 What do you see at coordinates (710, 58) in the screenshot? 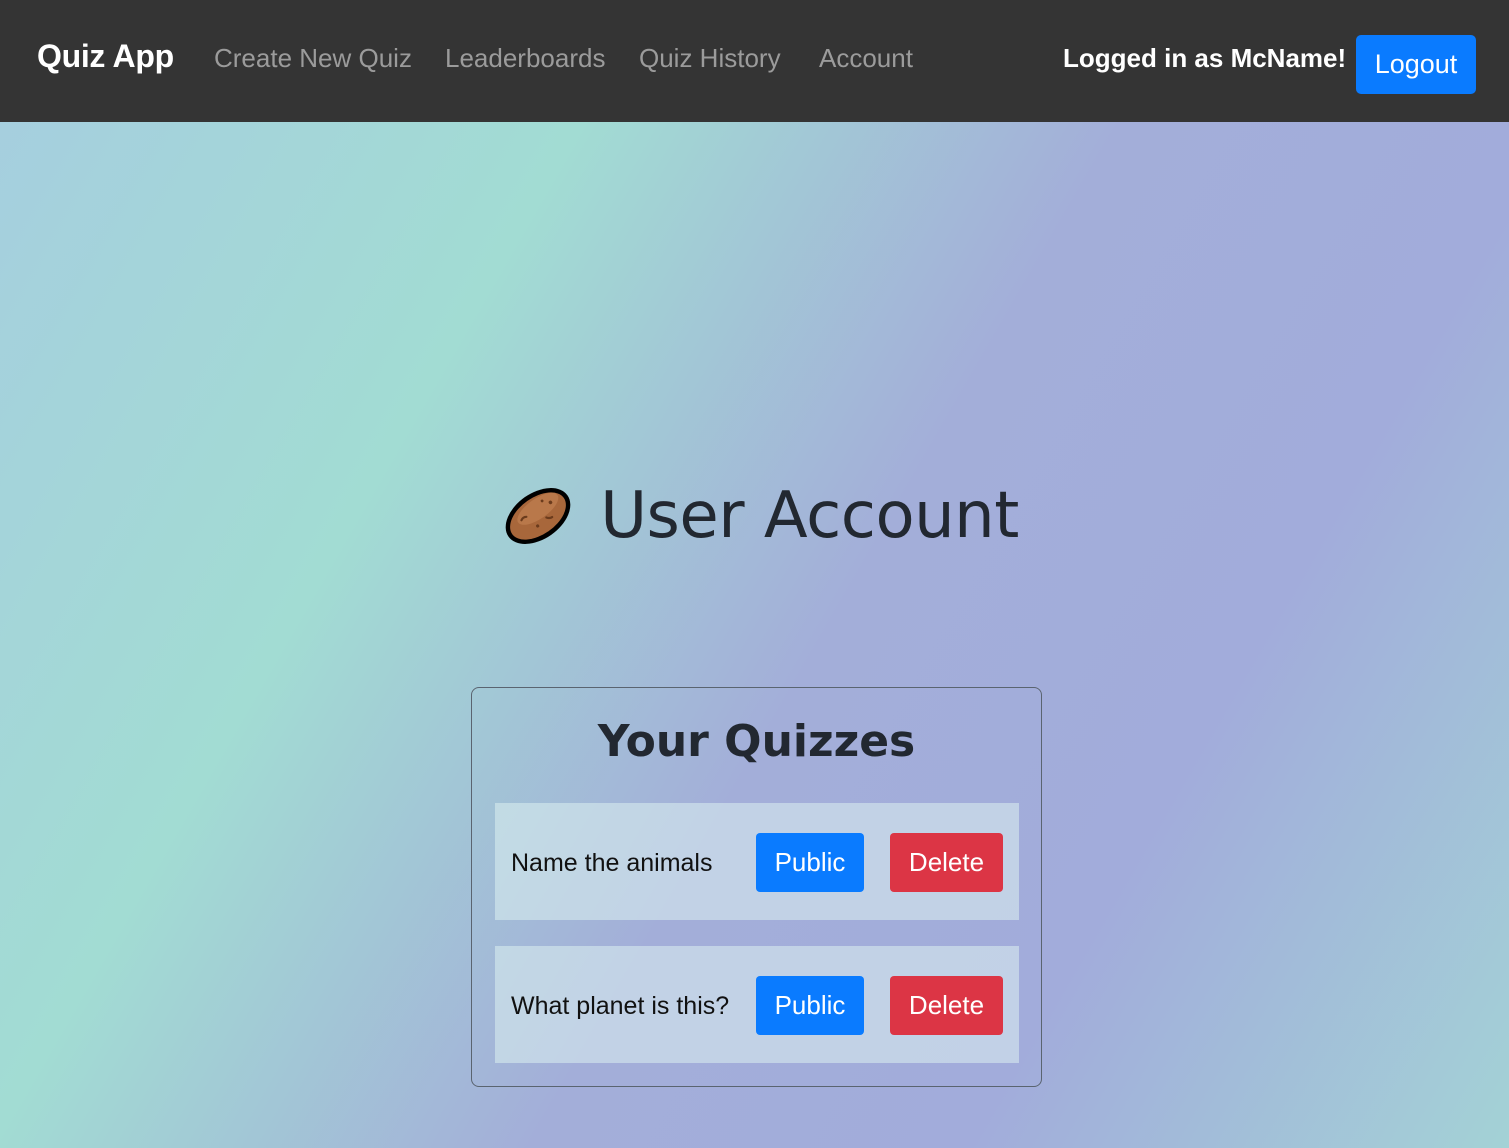
I see `nav-quiz-history: Quiz History` at bounding box center [710, 58].